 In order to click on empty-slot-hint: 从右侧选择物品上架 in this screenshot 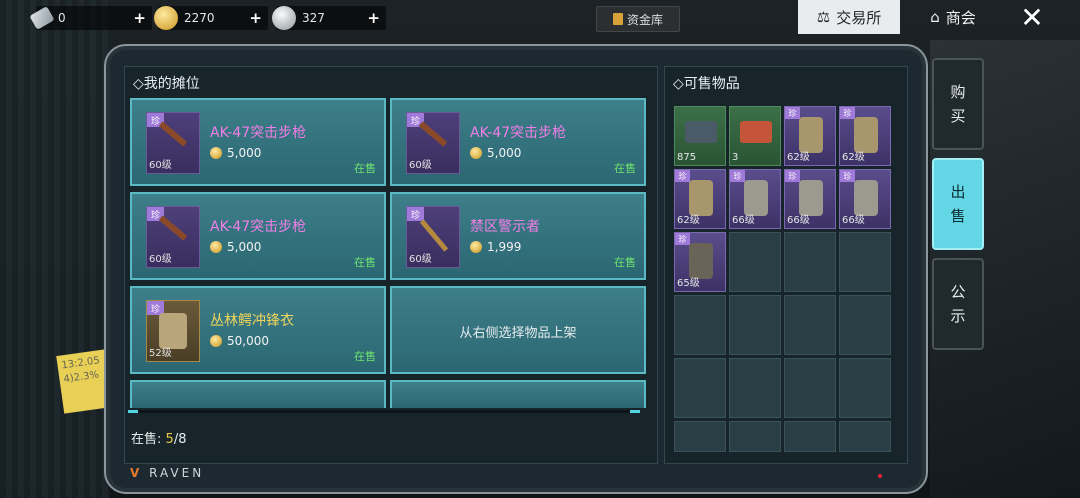, I will do `click(518, 333)`.